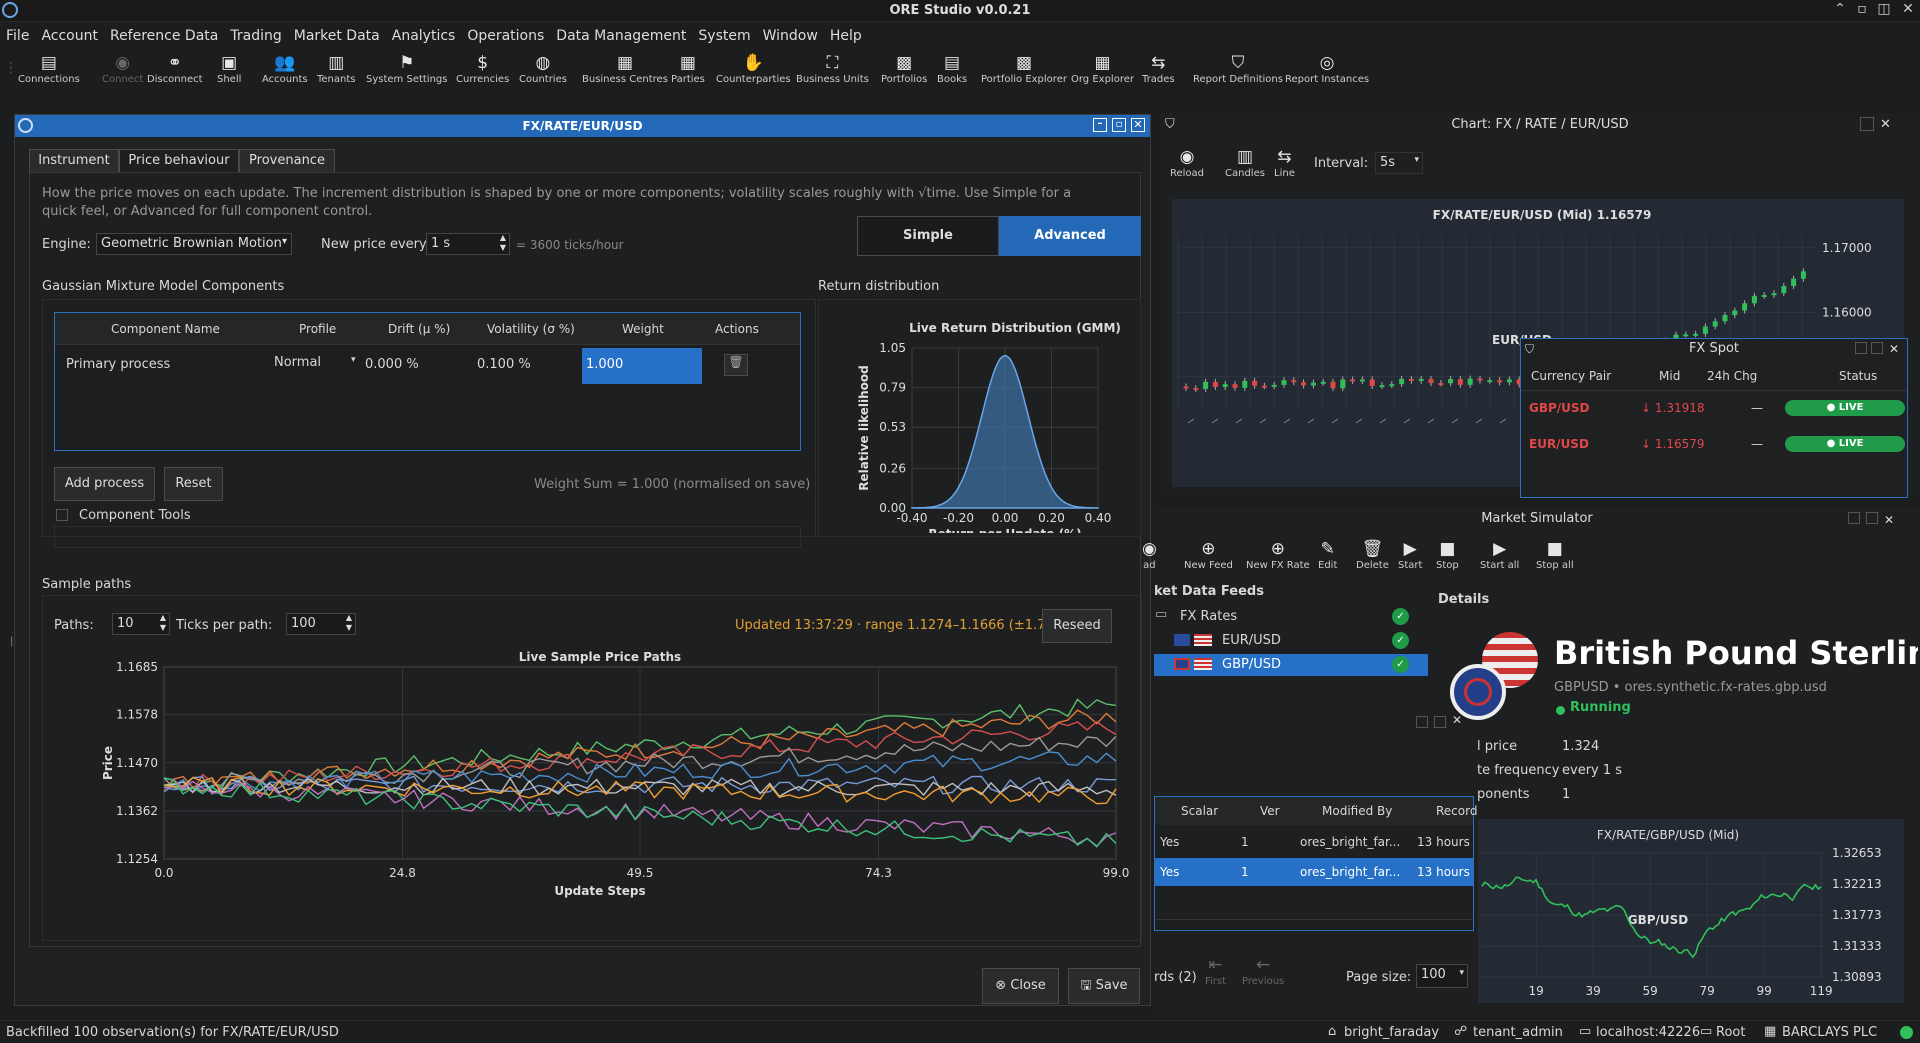 The image size is (1920, 1043). Describe the element at coordinates (194, 244) in the screenshot. I see `engine-select: Geometric Brownian Motion ▾` at that location.